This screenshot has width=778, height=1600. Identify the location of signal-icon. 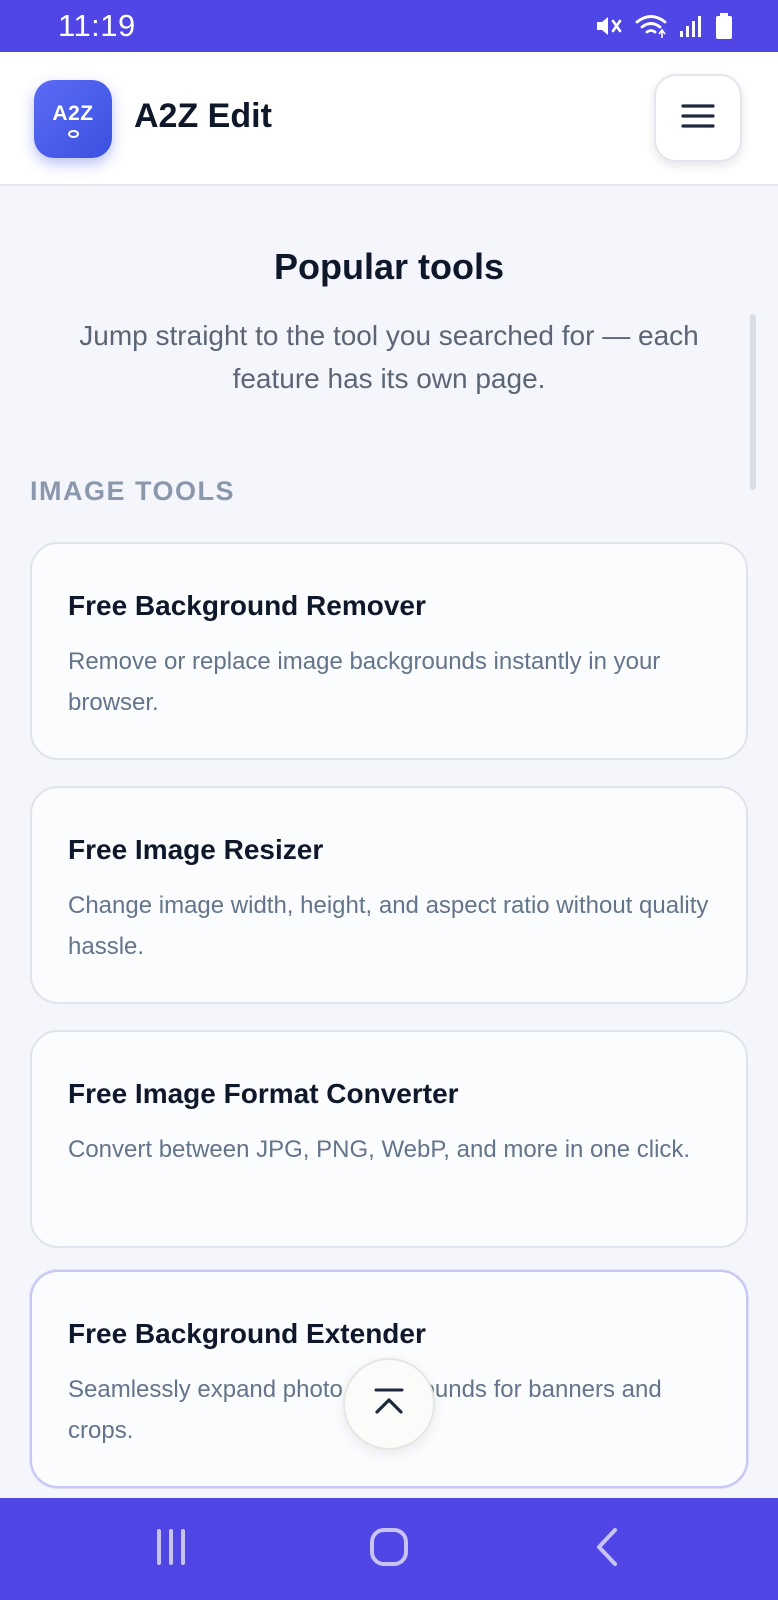
(691, 26).